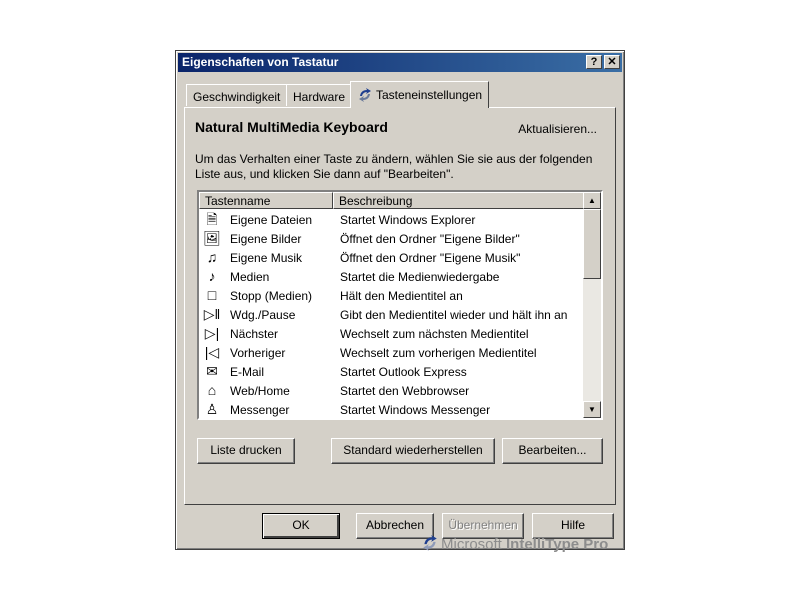 The image size is (800, 600). Describe the element at coordinates (592, 200) in the screenshot. I see `scroll-up-button: ▲` at that location.